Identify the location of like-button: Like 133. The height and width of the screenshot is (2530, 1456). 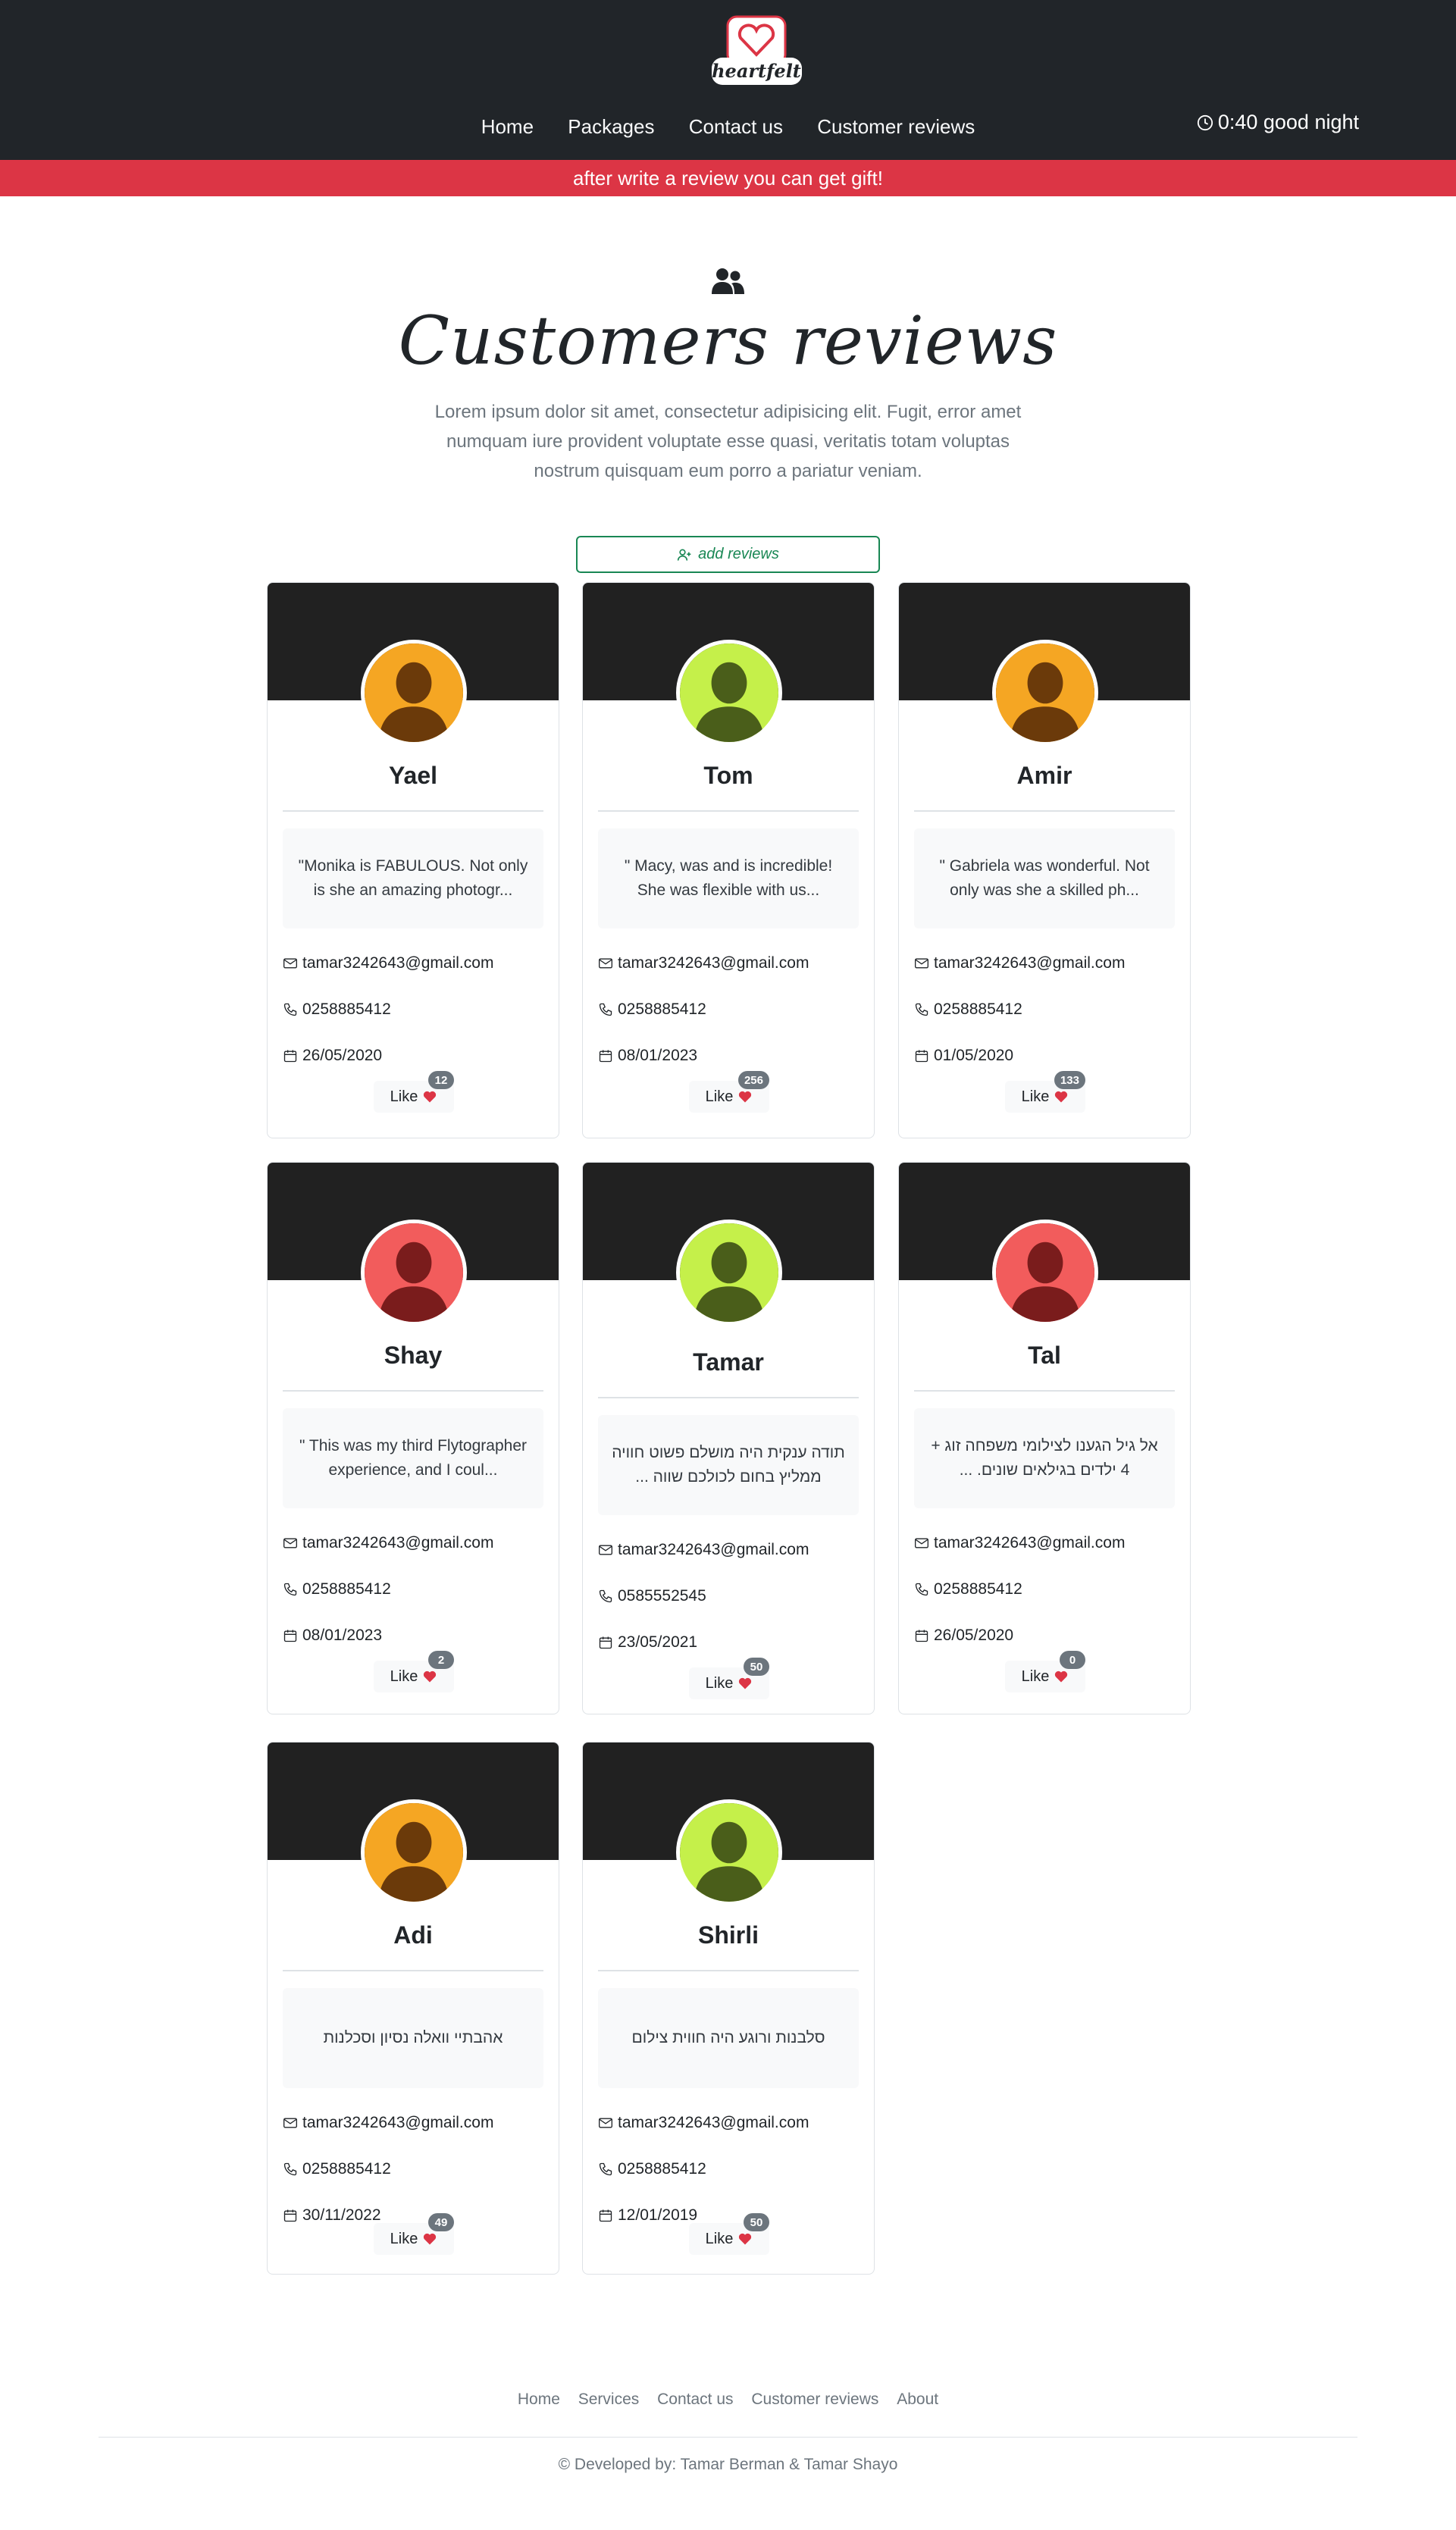
(1045, 1092).